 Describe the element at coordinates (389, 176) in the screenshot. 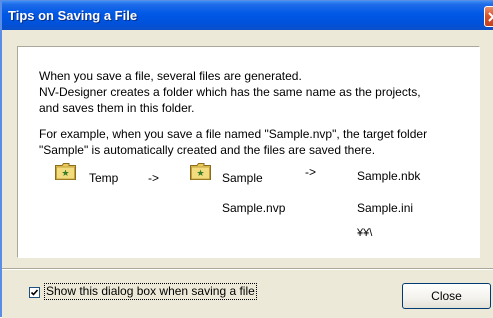

I see `file-nbk: Sample.nbk` at that location.